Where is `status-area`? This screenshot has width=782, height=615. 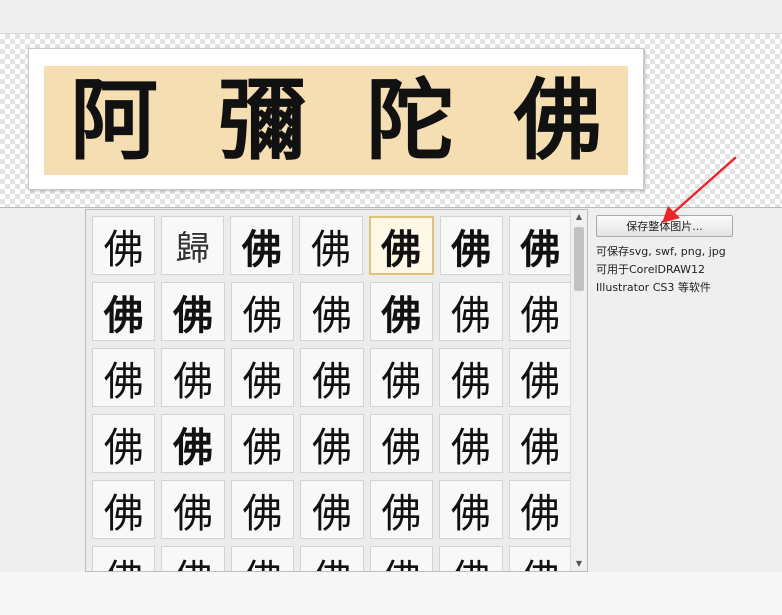
status-area is located at coordinates (391, 593).